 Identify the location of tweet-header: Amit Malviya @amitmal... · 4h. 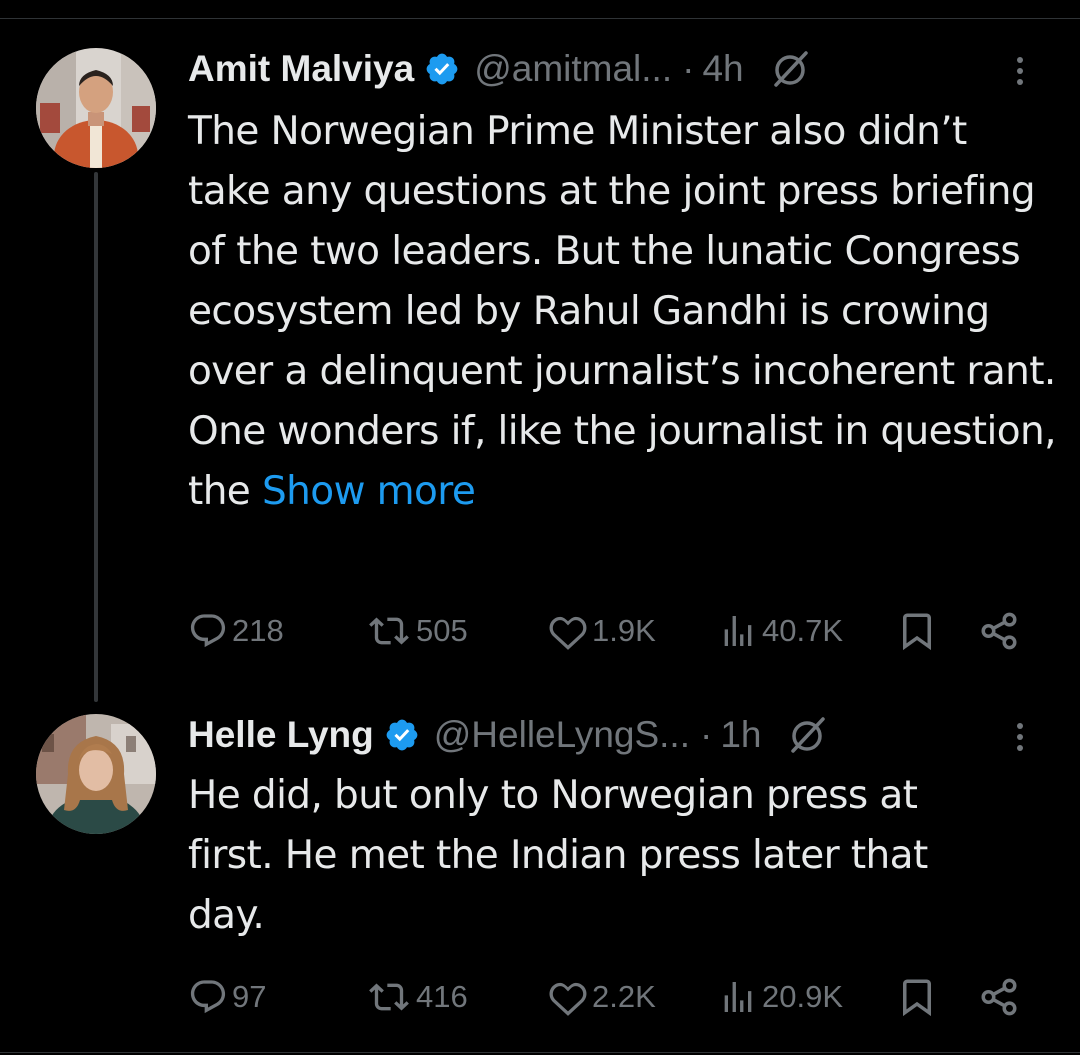
(499, 69).